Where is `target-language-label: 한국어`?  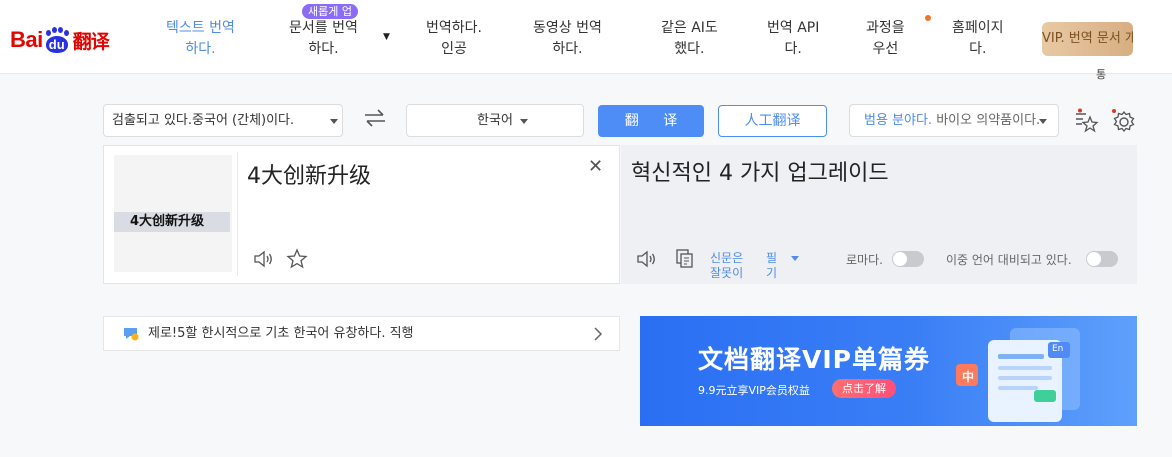 target-language-label: 한국어 is located at coordinates (495, 120).